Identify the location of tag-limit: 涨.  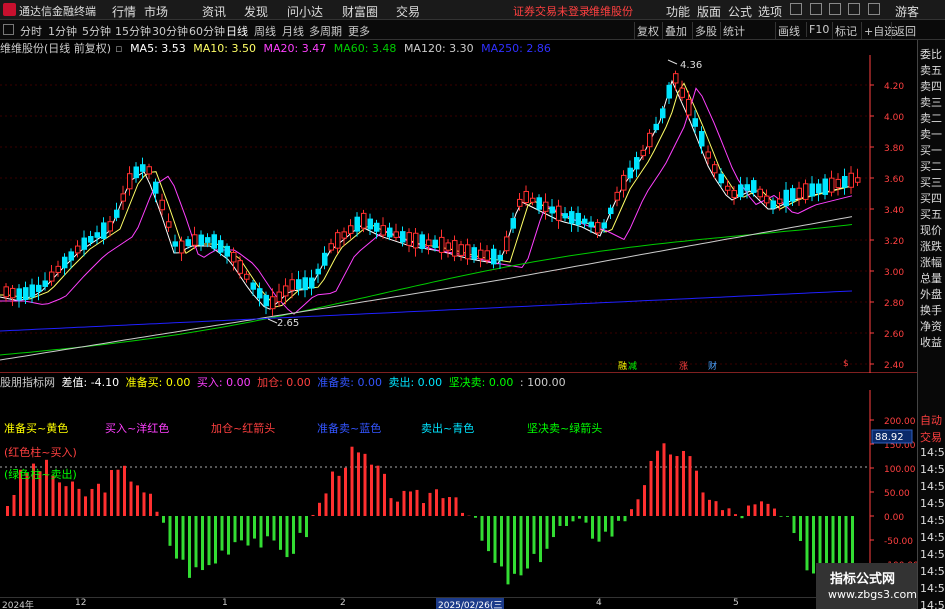
(683, 365).